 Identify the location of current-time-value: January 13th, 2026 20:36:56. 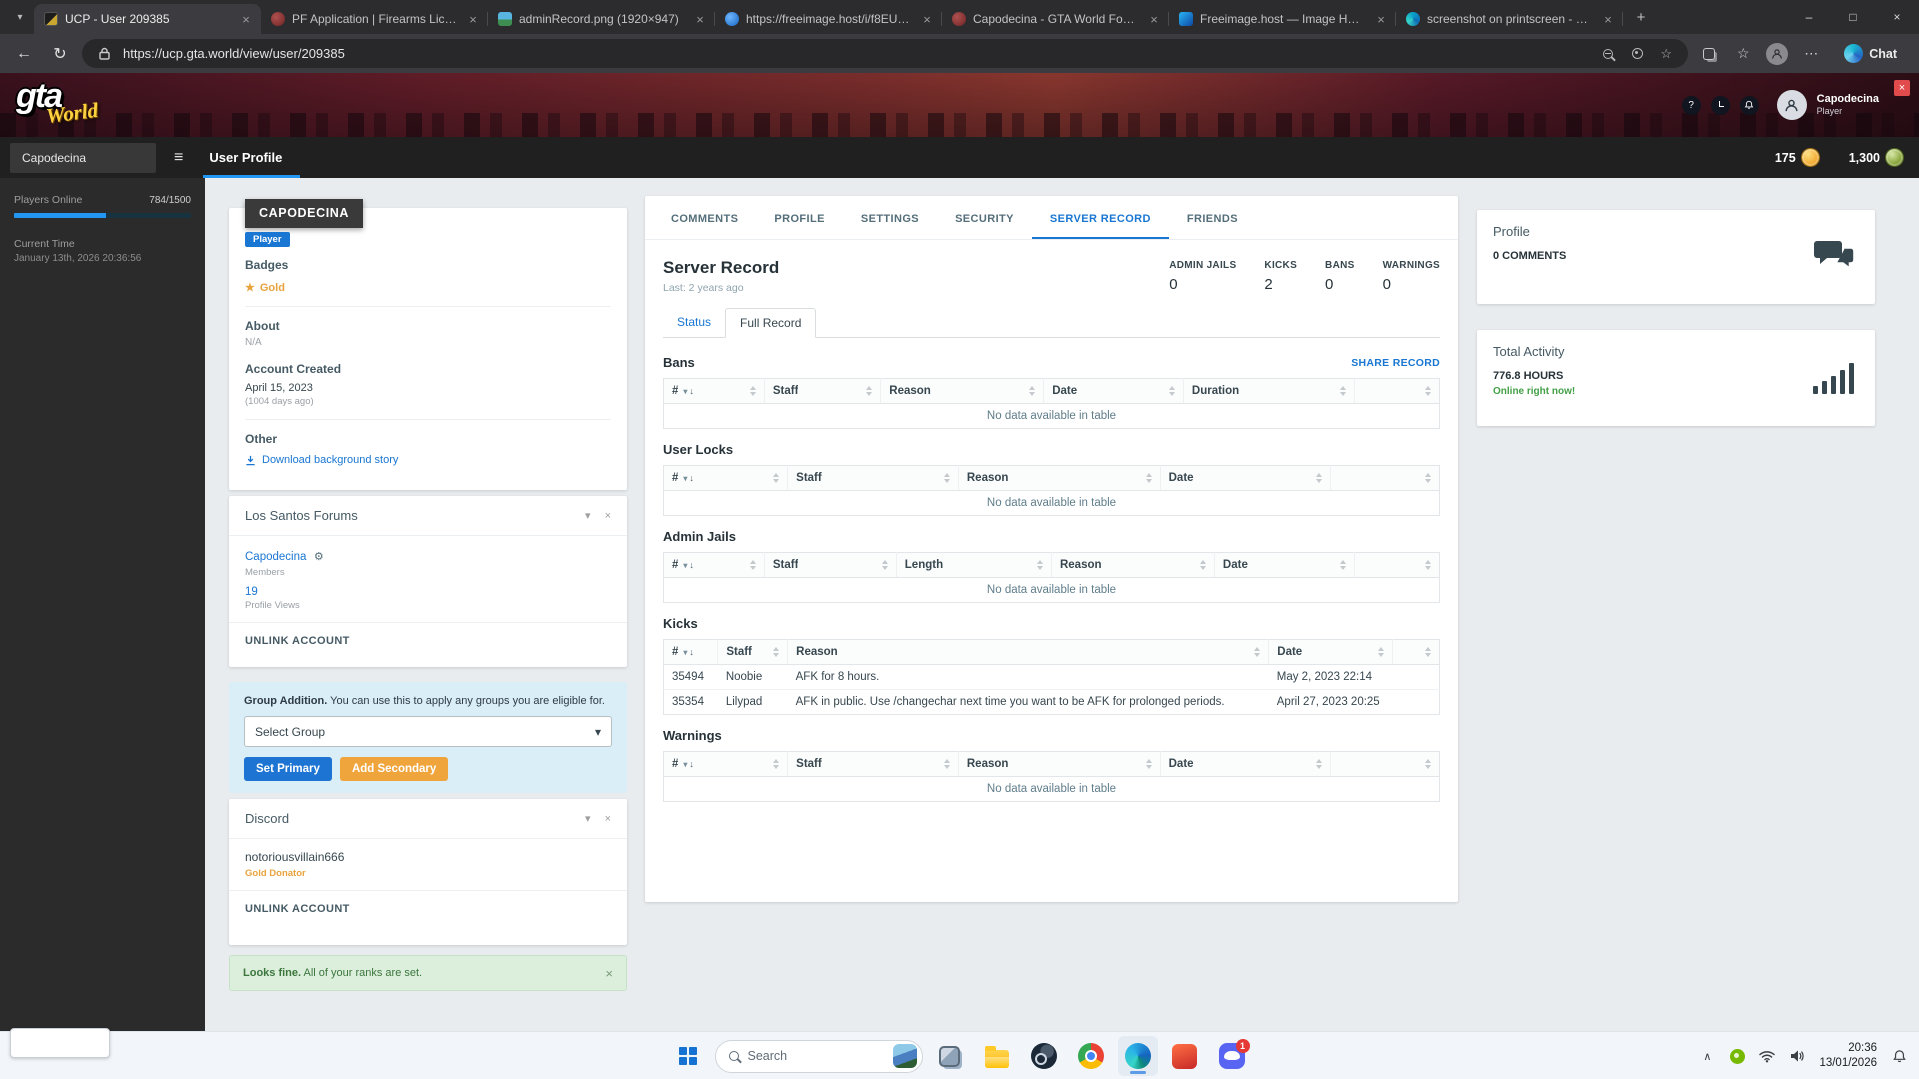
(78, 258).